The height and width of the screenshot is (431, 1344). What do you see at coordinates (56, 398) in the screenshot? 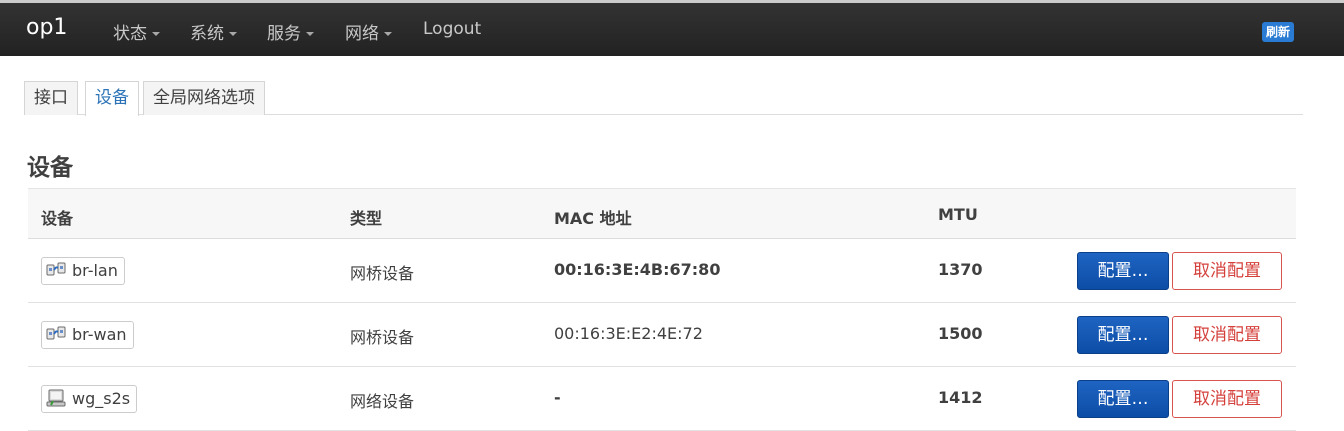
I see `network-device-icon` at bounding box center [56, 398].